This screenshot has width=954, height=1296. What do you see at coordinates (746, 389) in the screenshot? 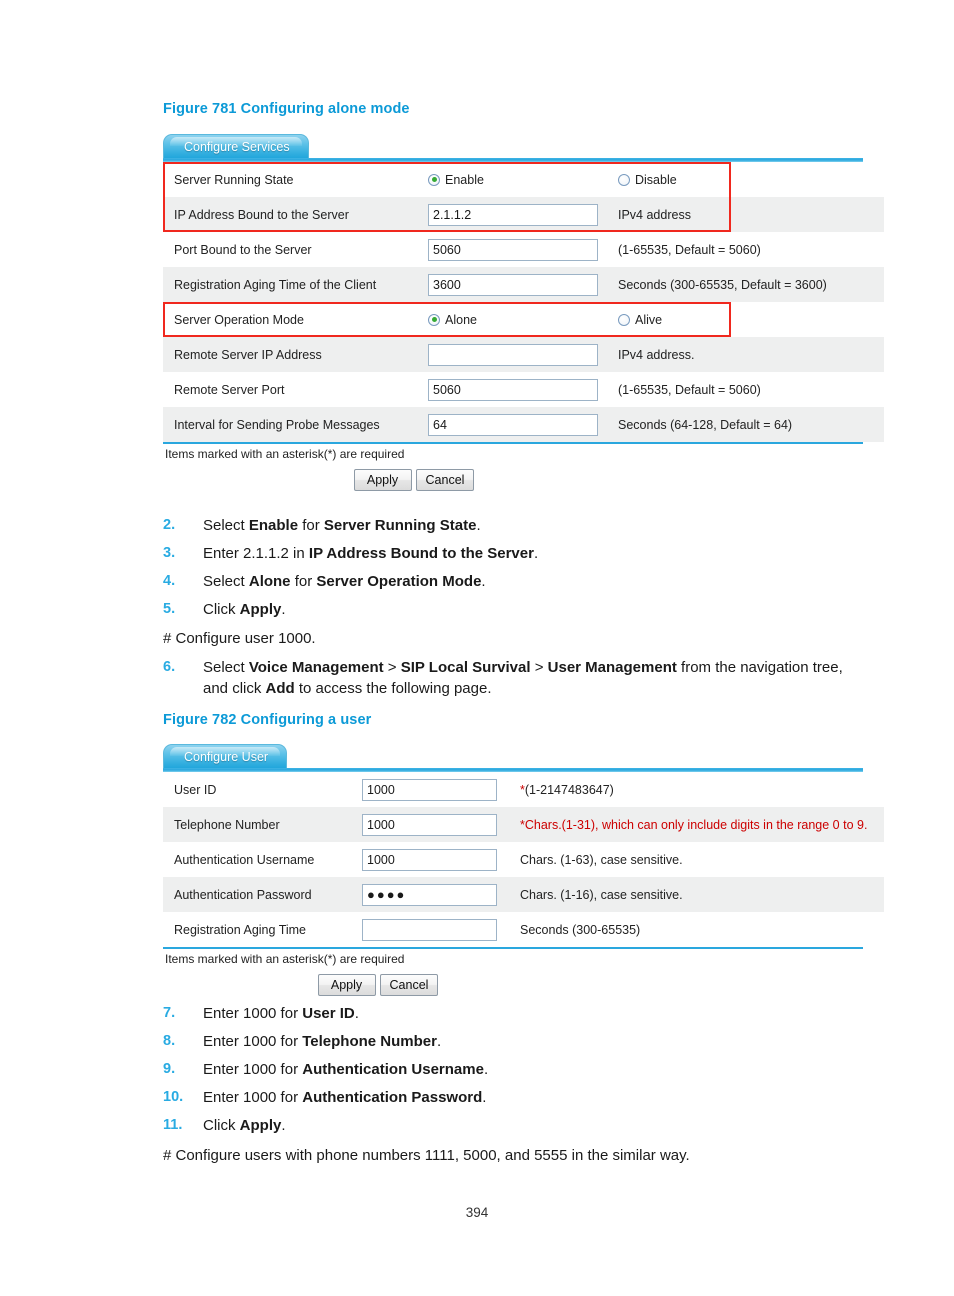
I see `field-hint: (1-65535, Default = 5060)` at bounding box center [746, 389].